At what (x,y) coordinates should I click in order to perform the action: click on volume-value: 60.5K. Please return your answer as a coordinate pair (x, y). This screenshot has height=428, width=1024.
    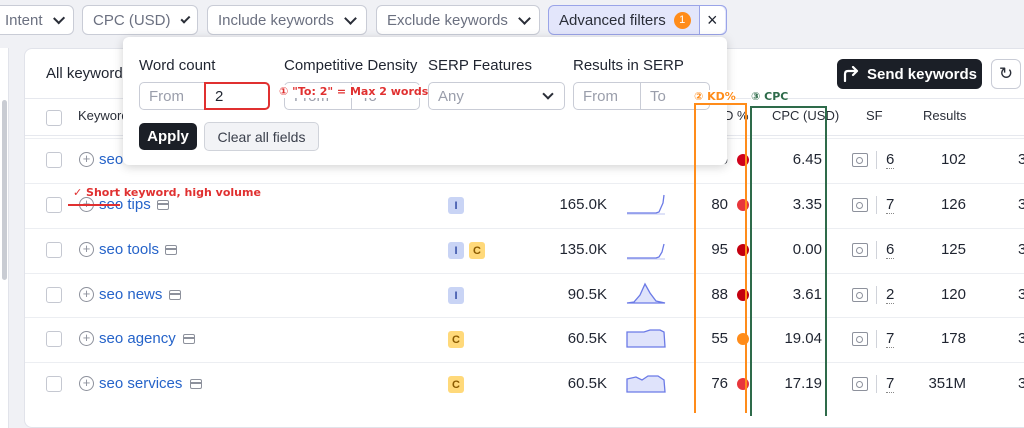
    Looking at the image, I should click on (587, 383).